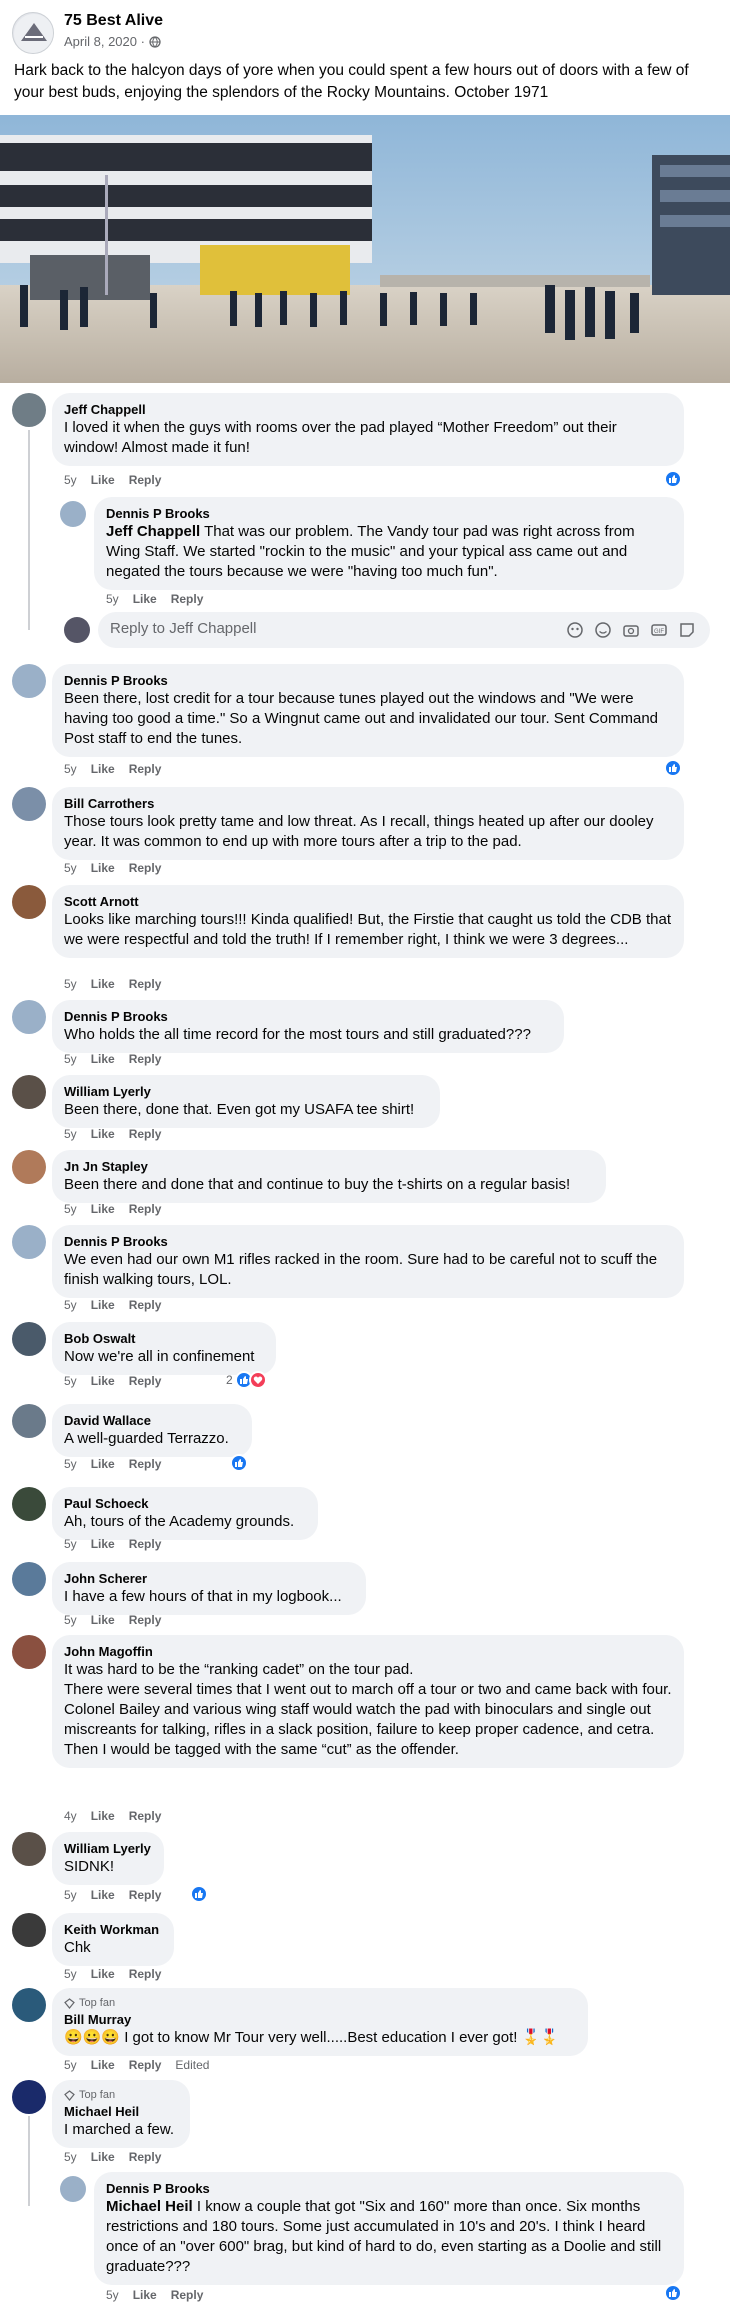 The image size is (730, 2310). What do you see at coordinates (153, 531) in the screenshot?
I see `mention: Jeff Chappell` at bounding box center [153, 531].